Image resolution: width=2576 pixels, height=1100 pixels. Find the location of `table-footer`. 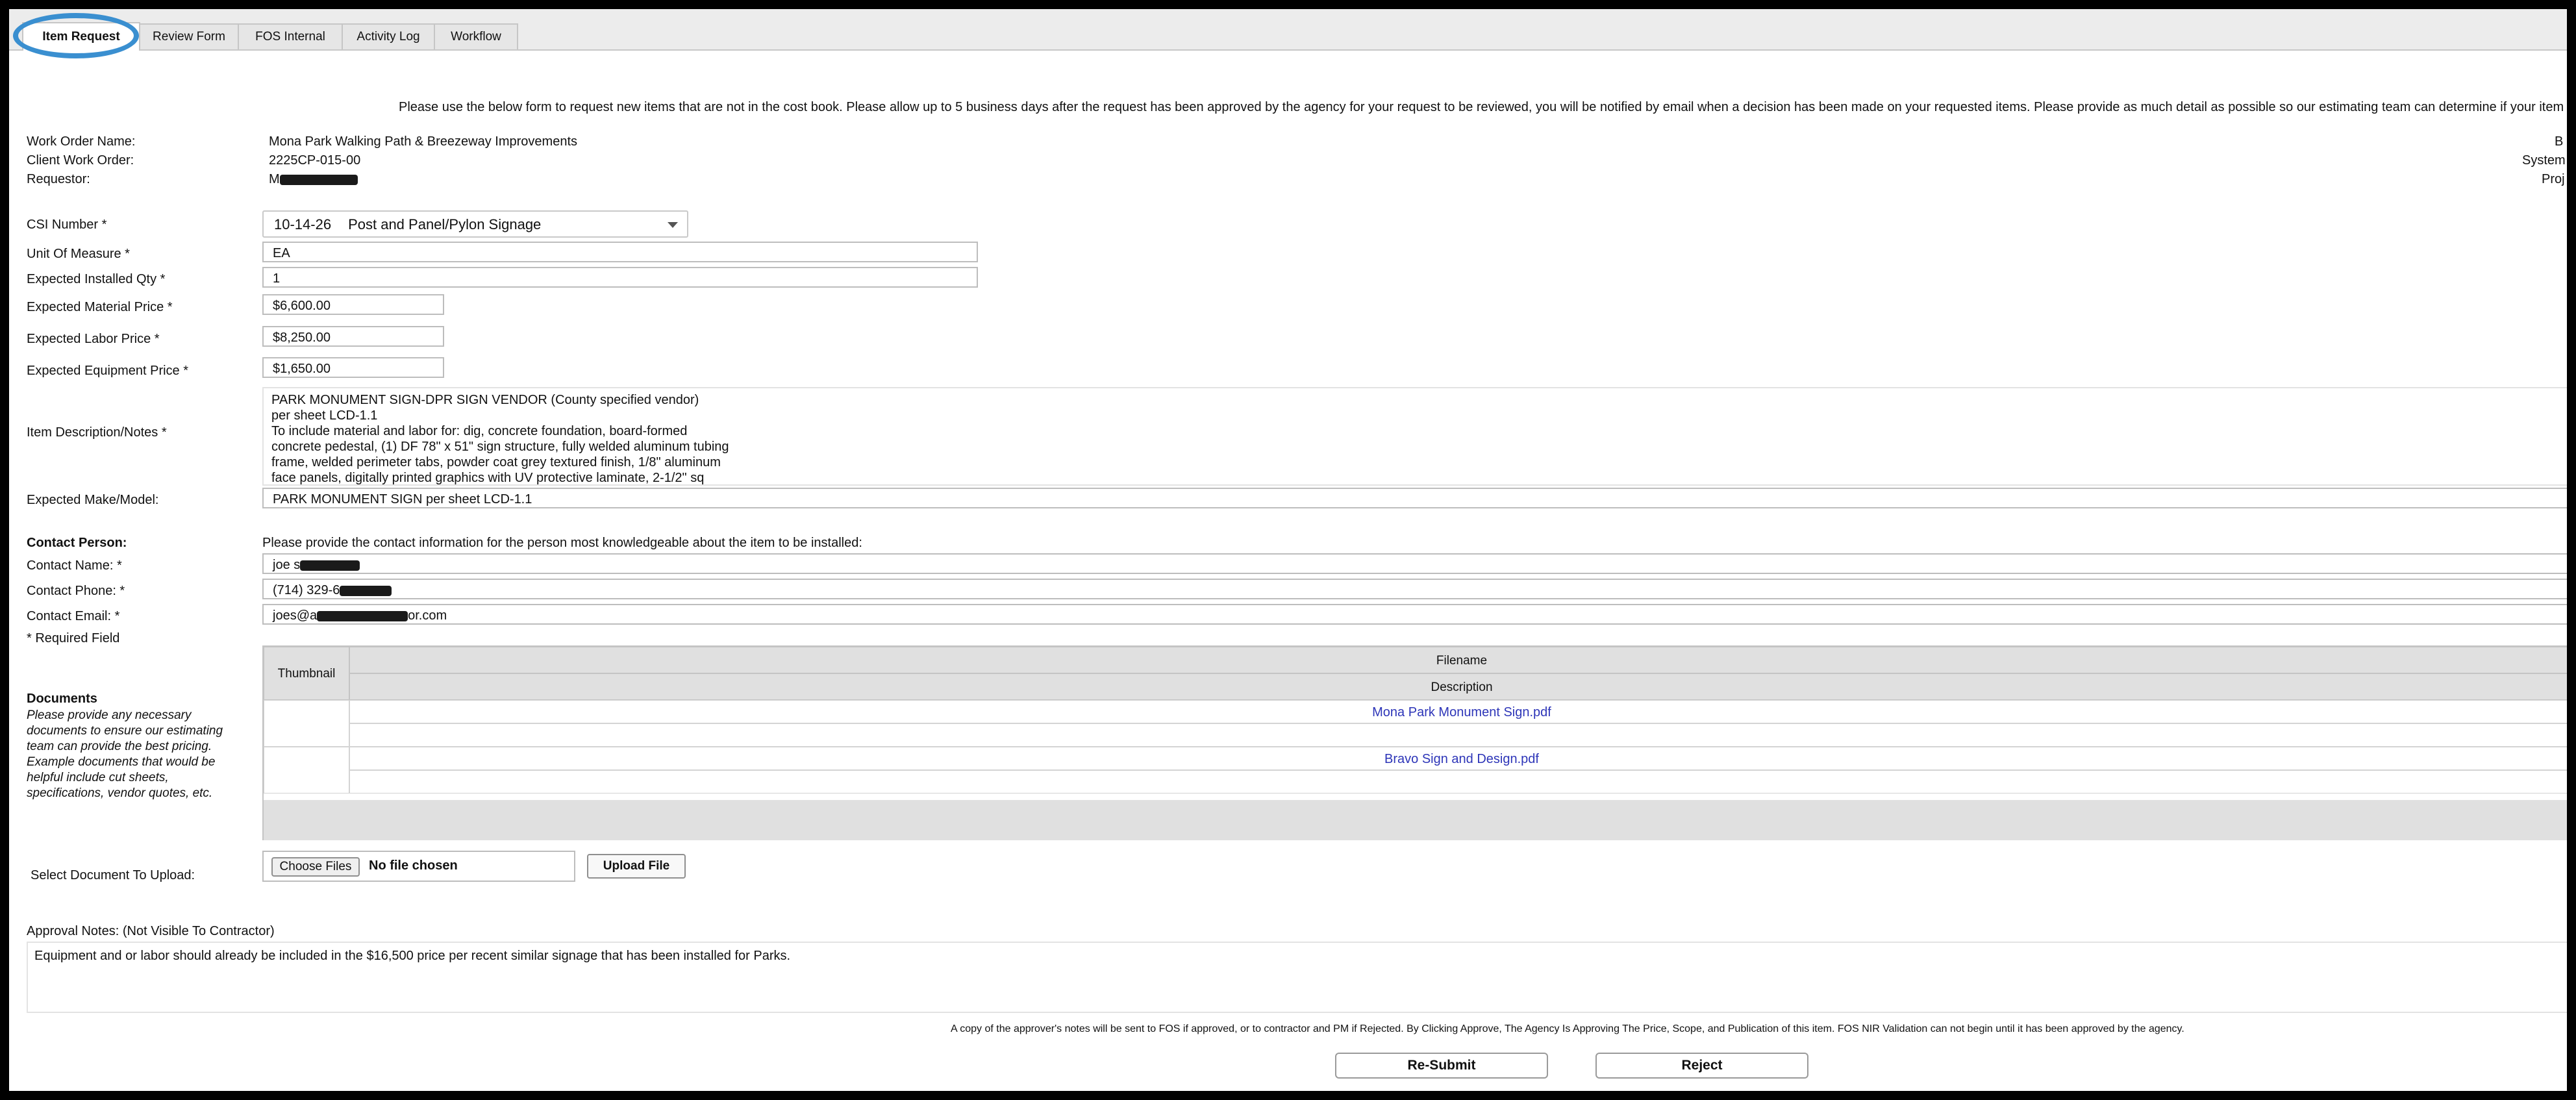

table-footer is located at coordinates (1415, 820).